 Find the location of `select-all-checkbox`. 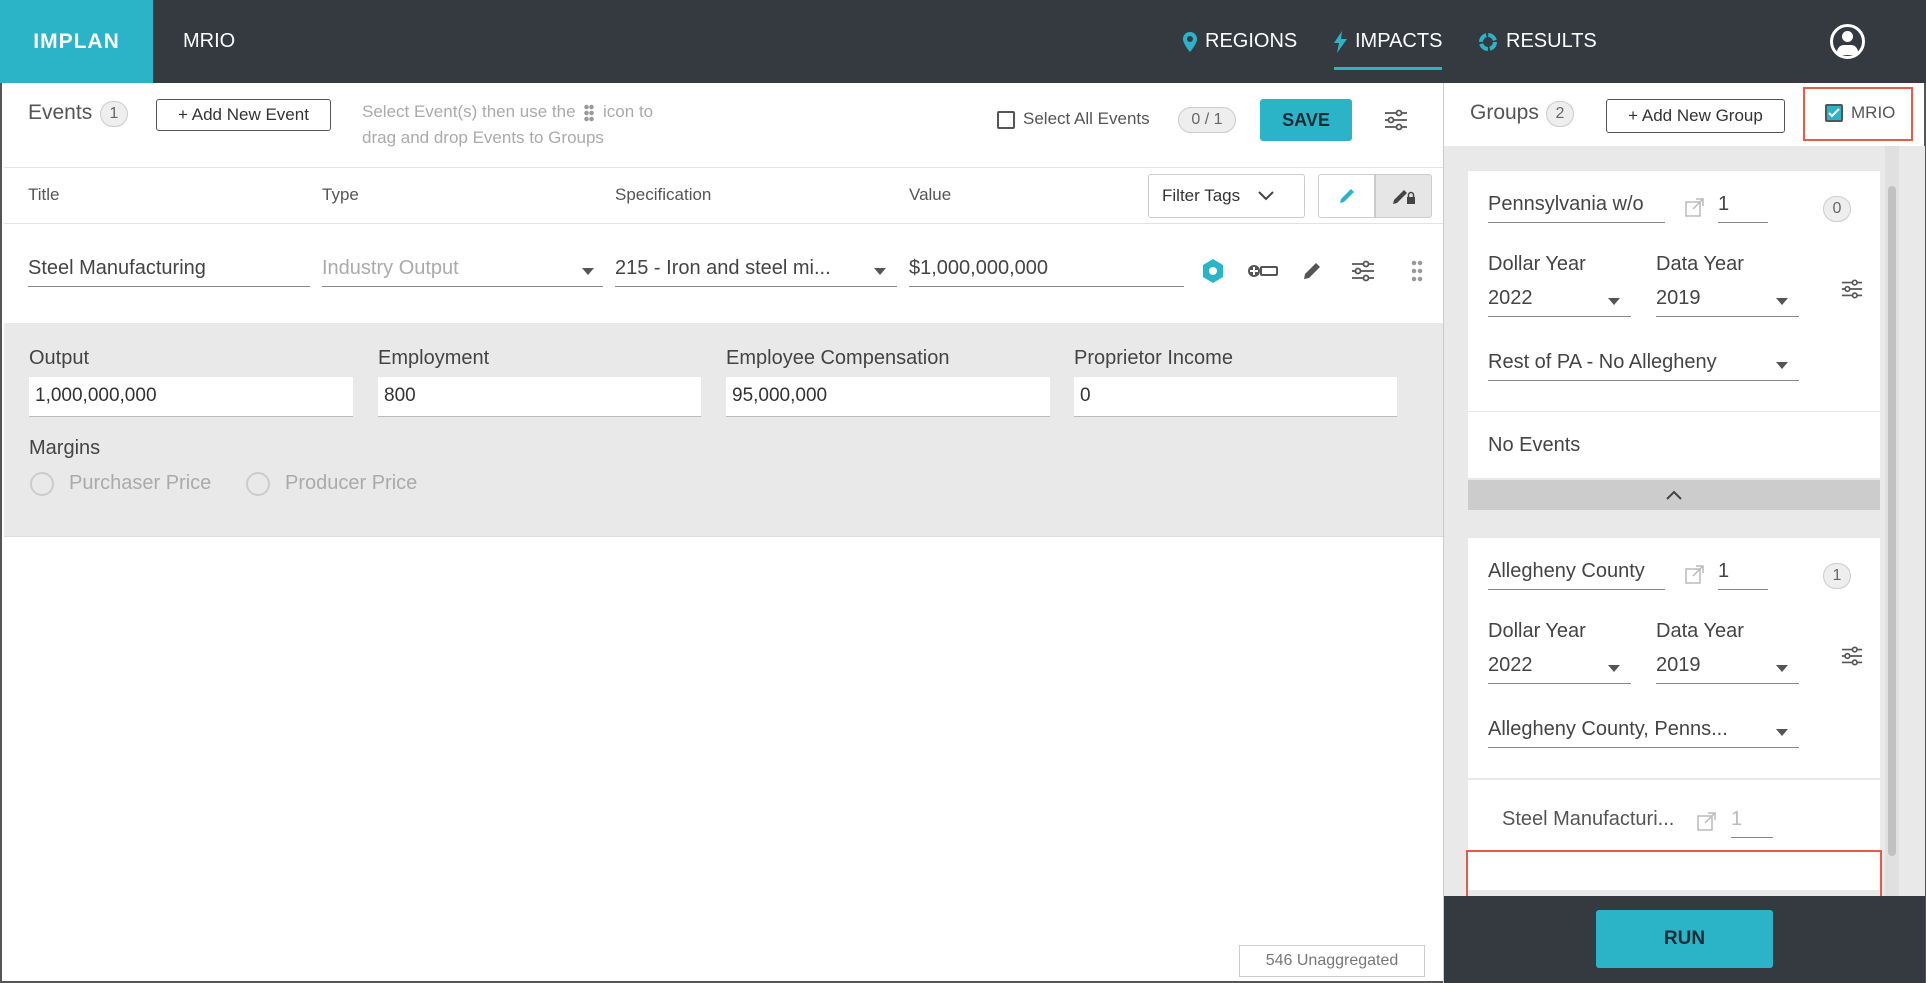

select-all-checkbox is located at coordinates (1006, 120).